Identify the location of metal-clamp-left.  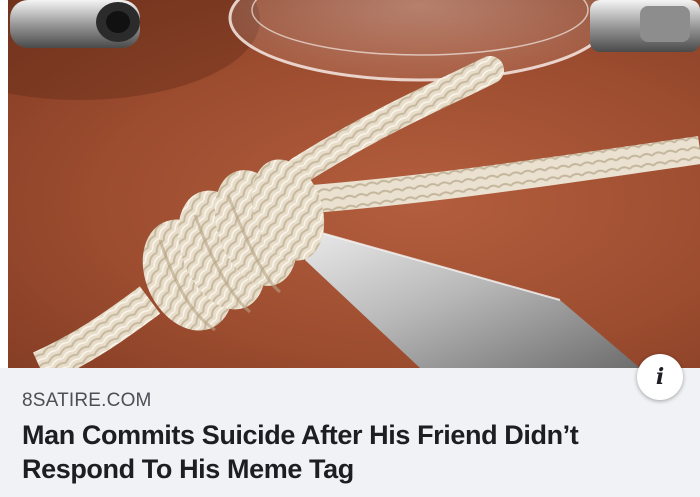
(75, 24).